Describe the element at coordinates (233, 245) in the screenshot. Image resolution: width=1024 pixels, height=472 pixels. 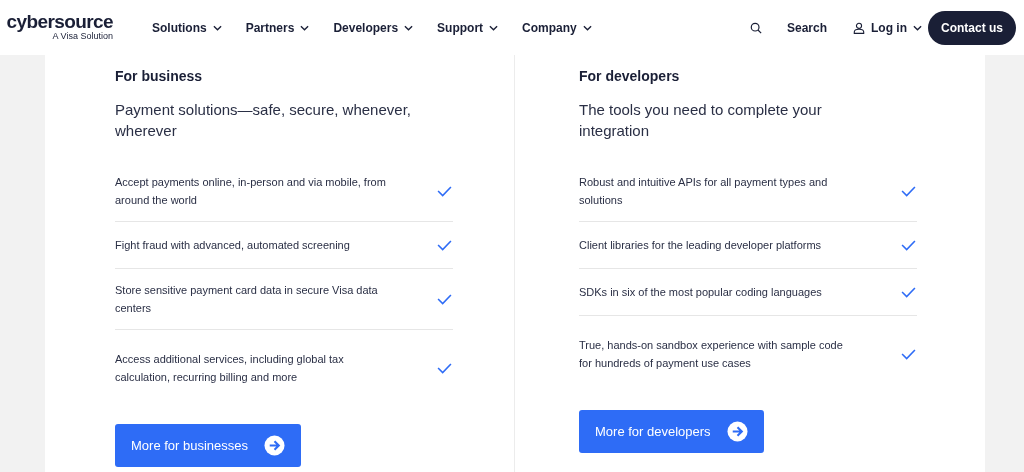
I see `feature-text: Fight fraud with advanced, automated screening` at that location.